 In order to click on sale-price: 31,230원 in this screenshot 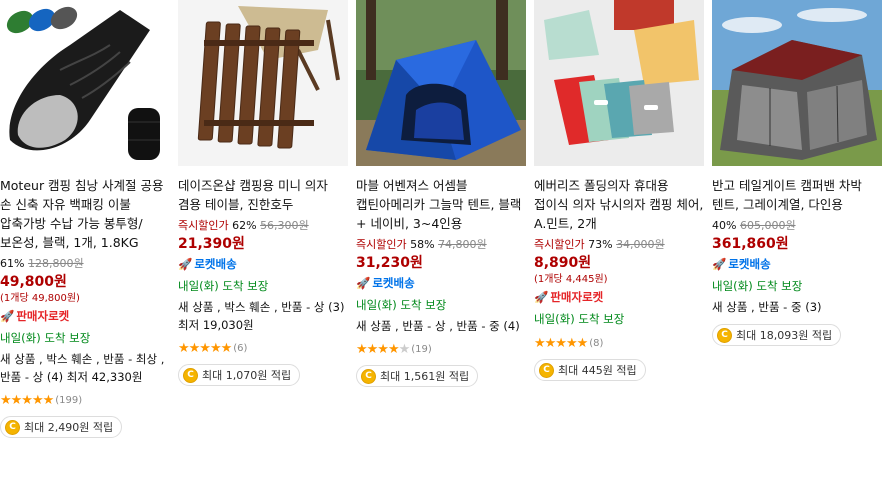, I will do `click(389, 263)`.